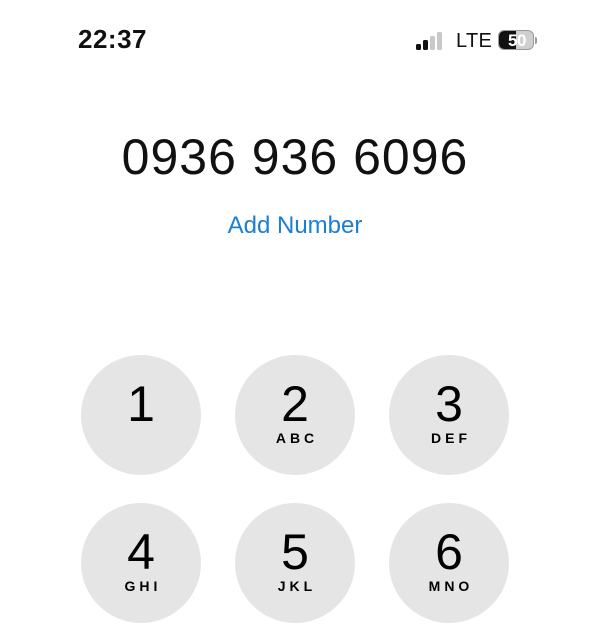 The width and height of the screenshot is (590, 633). What do you see at coordinates (141, 404) in the screenshot?
I see `key-digit: 1` at bounding box center [141, 404].